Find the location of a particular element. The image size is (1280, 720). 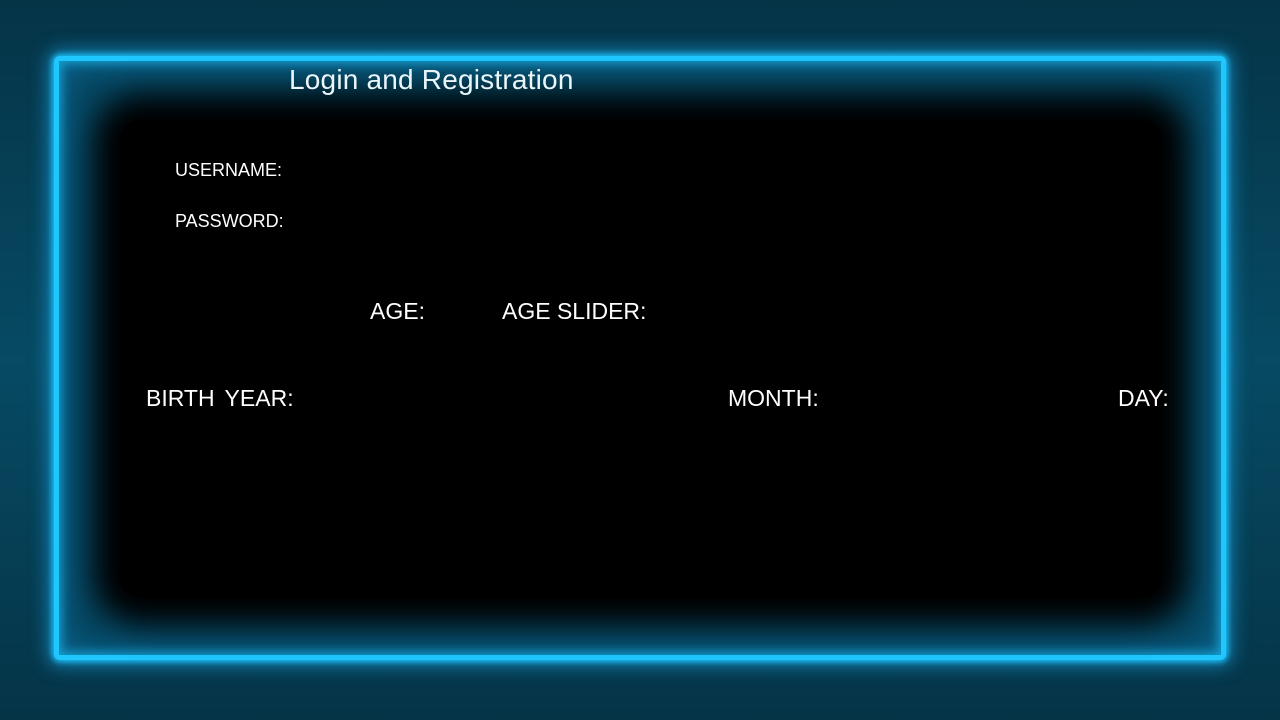

window-title: Login and Registration is located at coordinates (431, 79).